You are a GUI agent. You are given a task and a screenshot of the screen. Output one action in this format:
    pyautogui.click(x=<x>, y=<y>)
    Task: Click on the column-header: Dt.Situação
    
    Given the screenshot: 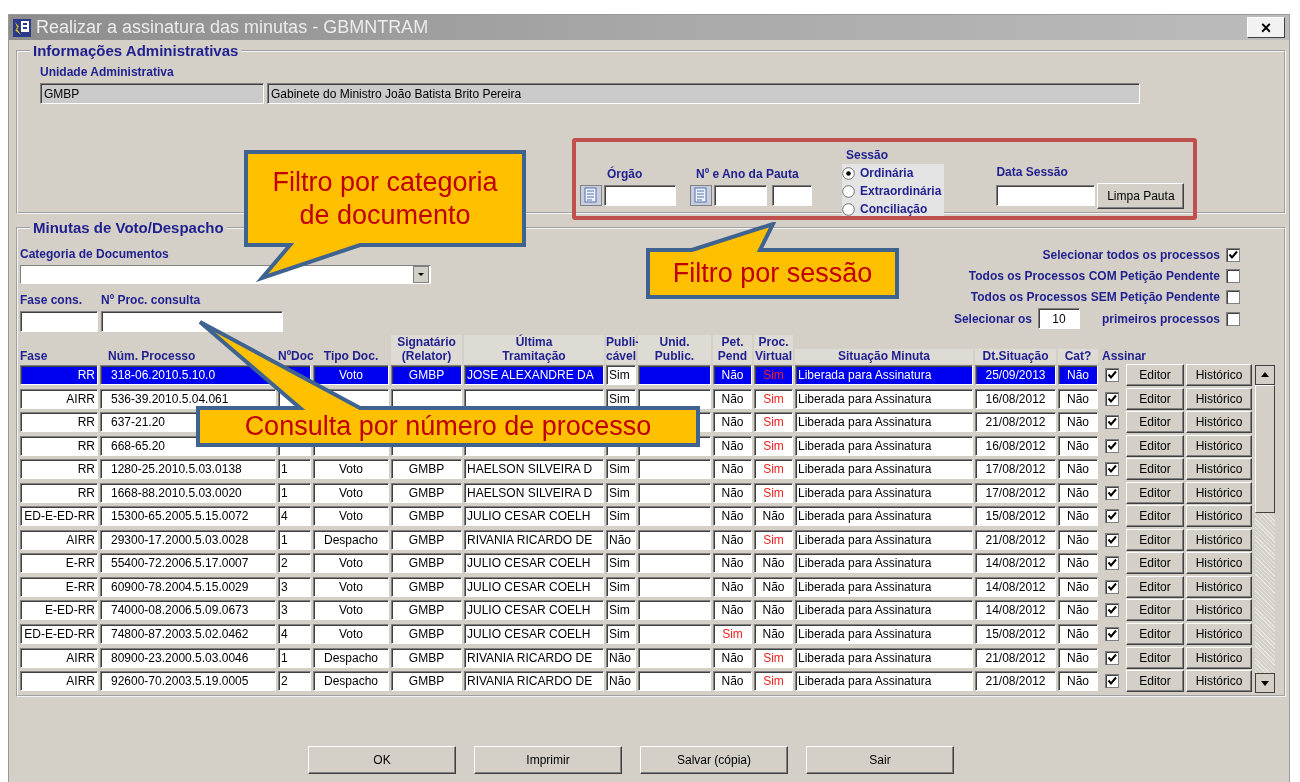 What is the action you would take?
    pyautogui.click(x=1015, y=356)
    